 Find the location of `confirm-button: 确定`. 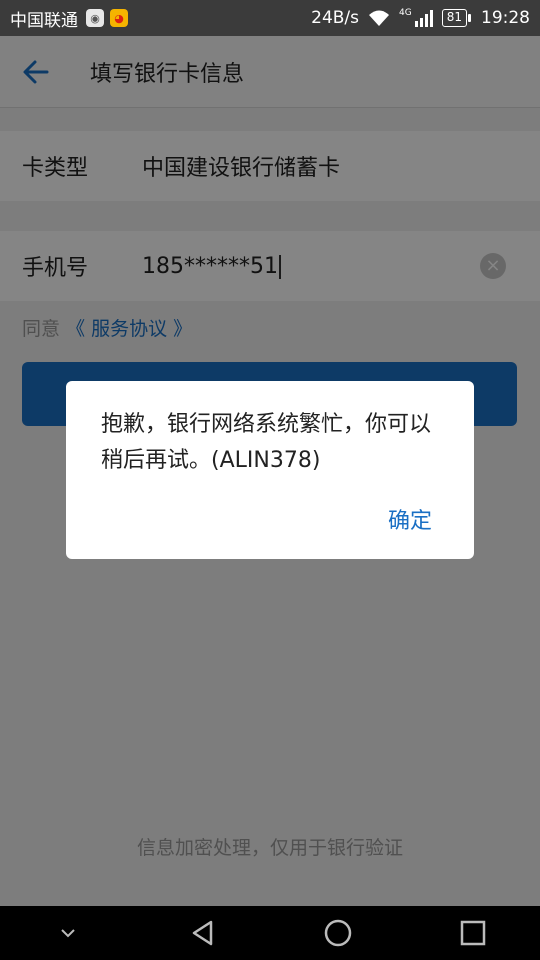

confirm-button: 确定 is located at coordinates (410, 519).